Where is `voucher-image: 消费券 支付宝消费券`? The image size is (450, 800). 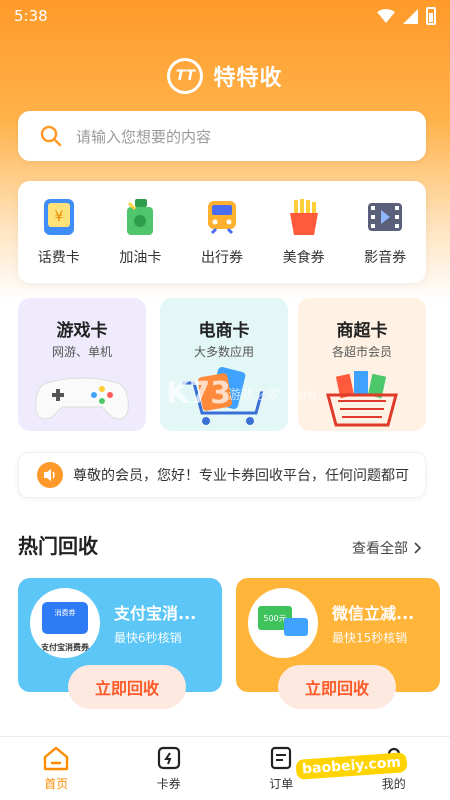
voucher-image: 消费券 支付宝消费券 is located at coordinates (65, 627).